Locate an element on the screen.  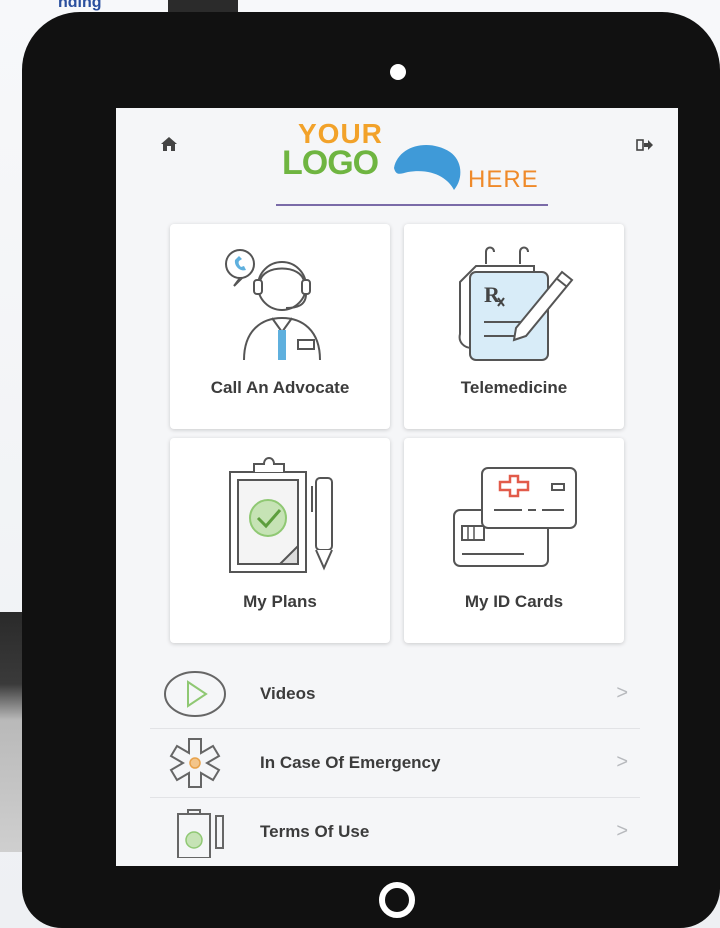
background-text: nding is located at coordinates (80, 5).